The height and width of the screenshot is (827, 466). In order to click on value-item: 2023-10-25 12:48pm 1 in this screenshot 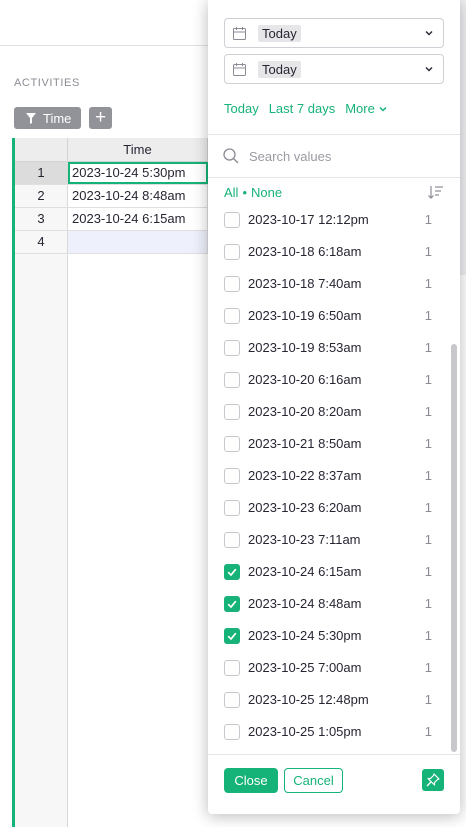, I will do `click(334, 708)`.